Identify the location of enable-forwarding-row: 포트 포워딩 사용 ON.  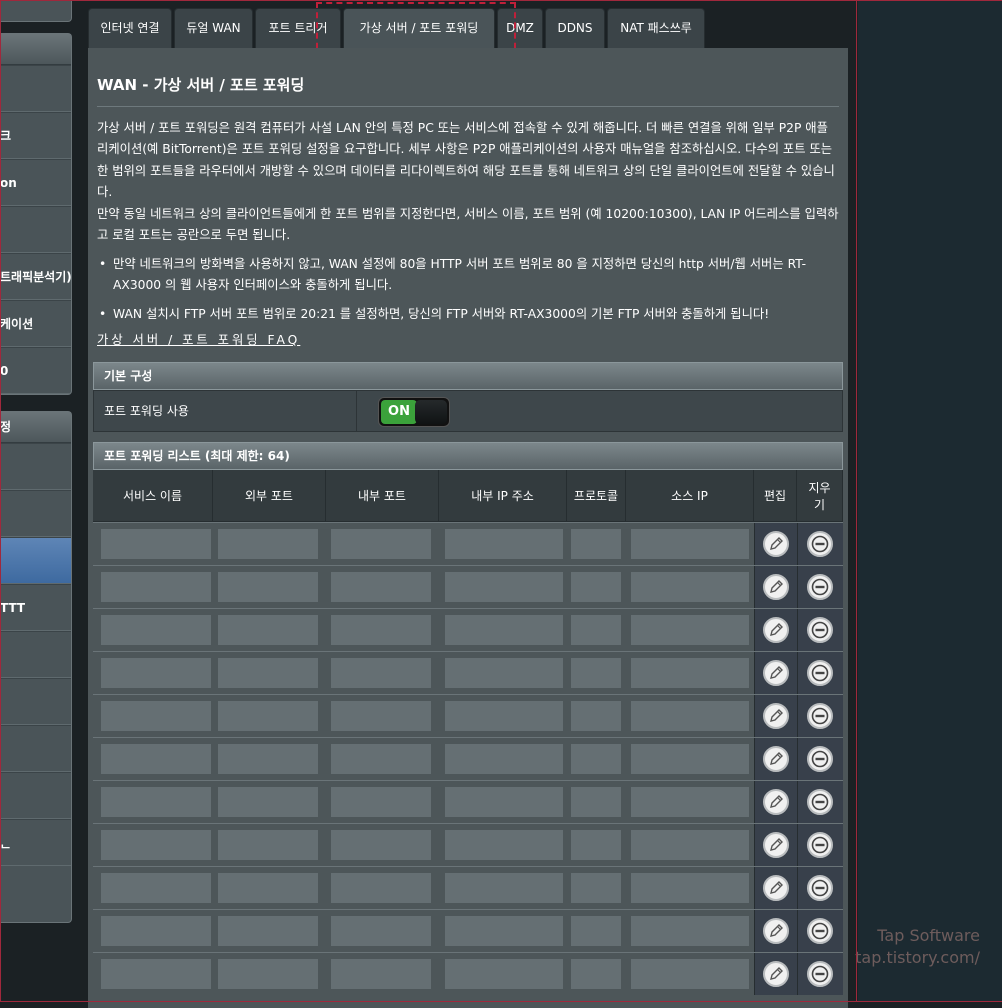
(468, 411).